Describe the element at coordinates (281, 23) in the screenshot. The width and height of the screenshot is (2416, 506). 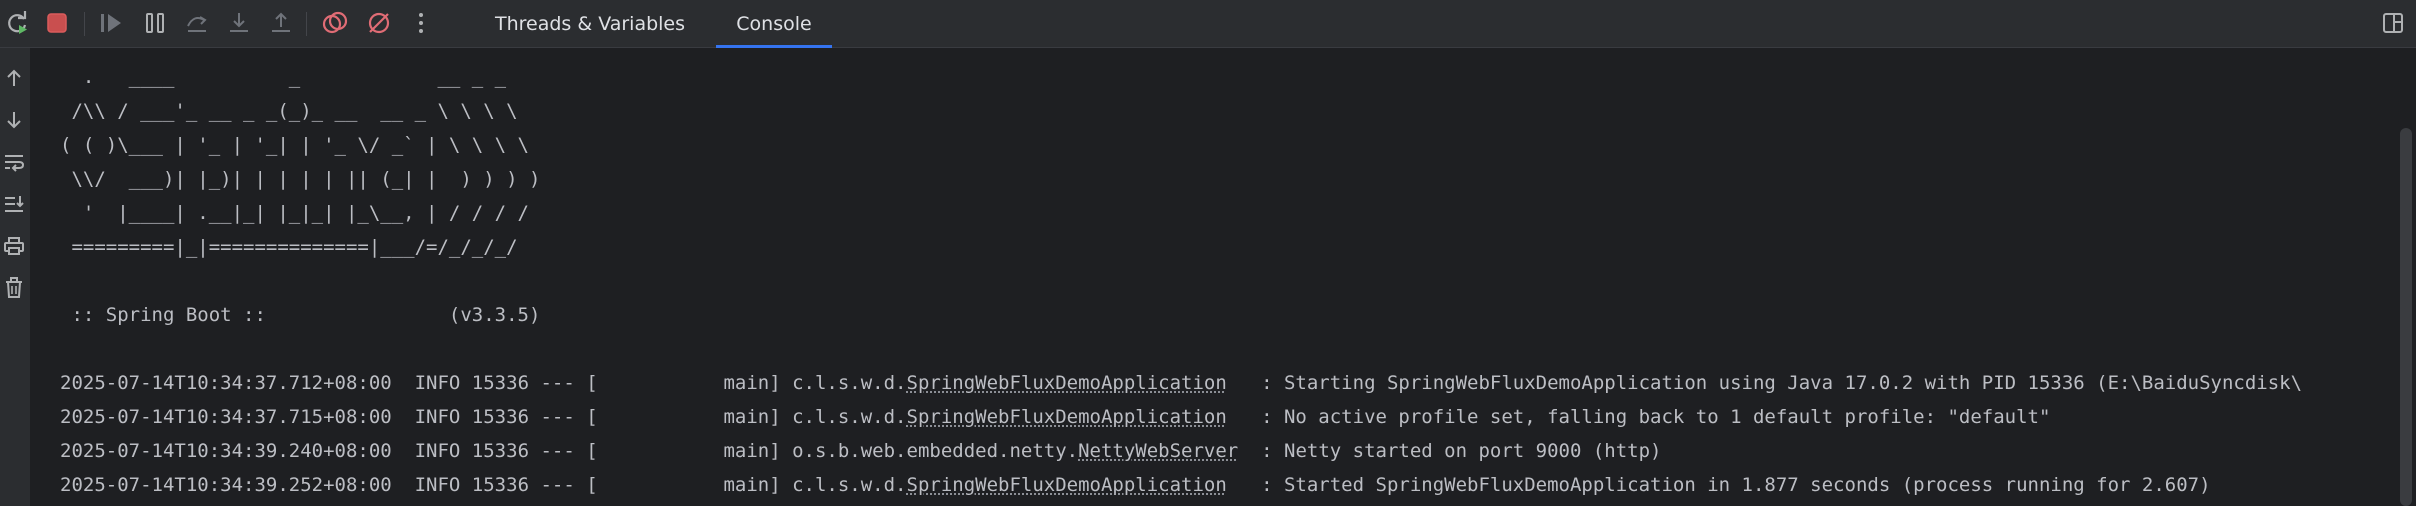
I see `step-out-icon` at that location.